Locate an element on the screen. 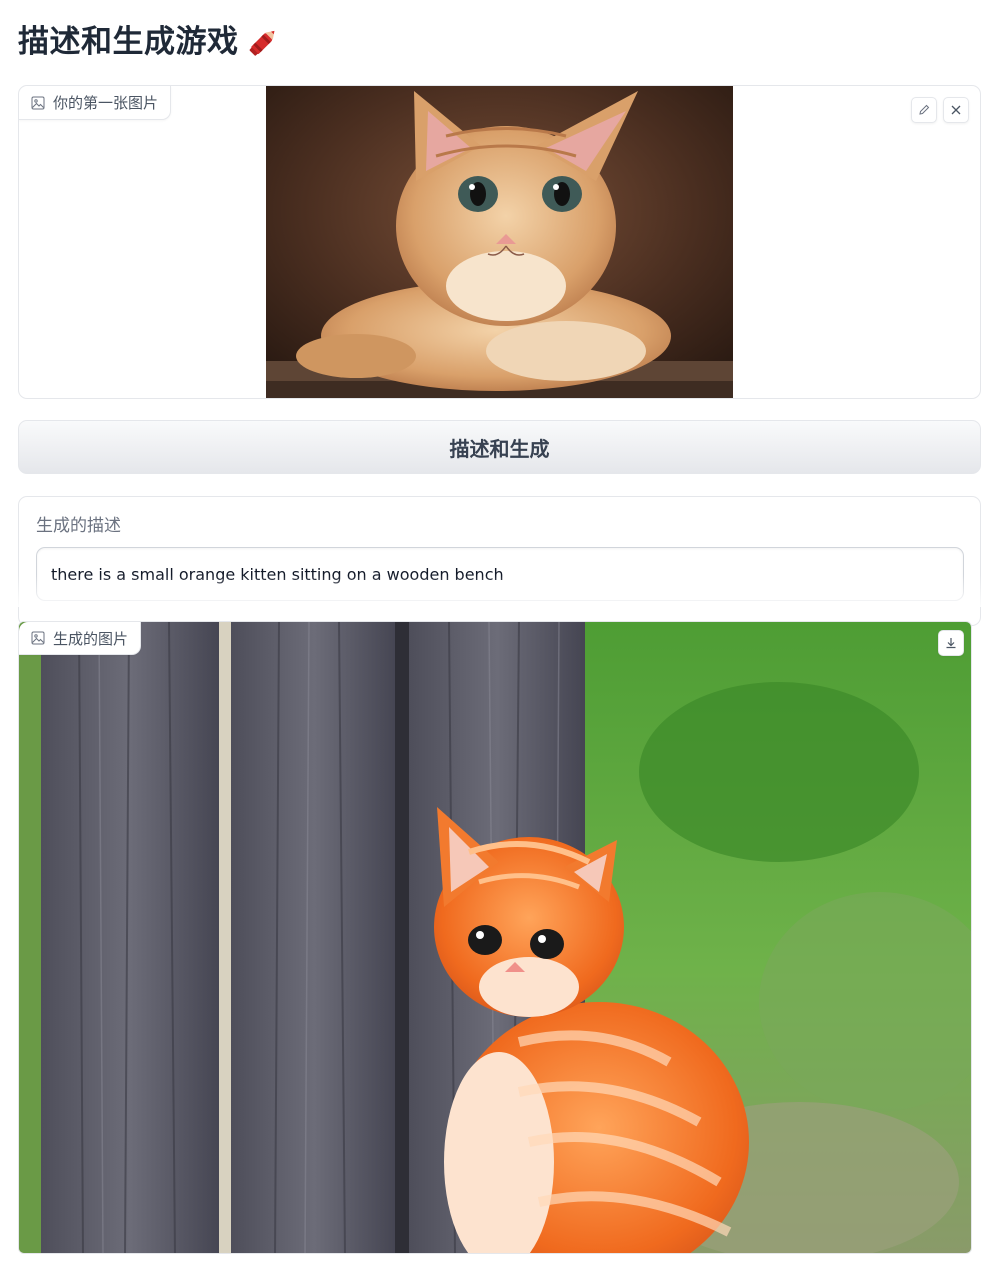 The width and height of the screenshot is (982, 1264). description-label: 生成的描述 is located at coordinates (78, 526).